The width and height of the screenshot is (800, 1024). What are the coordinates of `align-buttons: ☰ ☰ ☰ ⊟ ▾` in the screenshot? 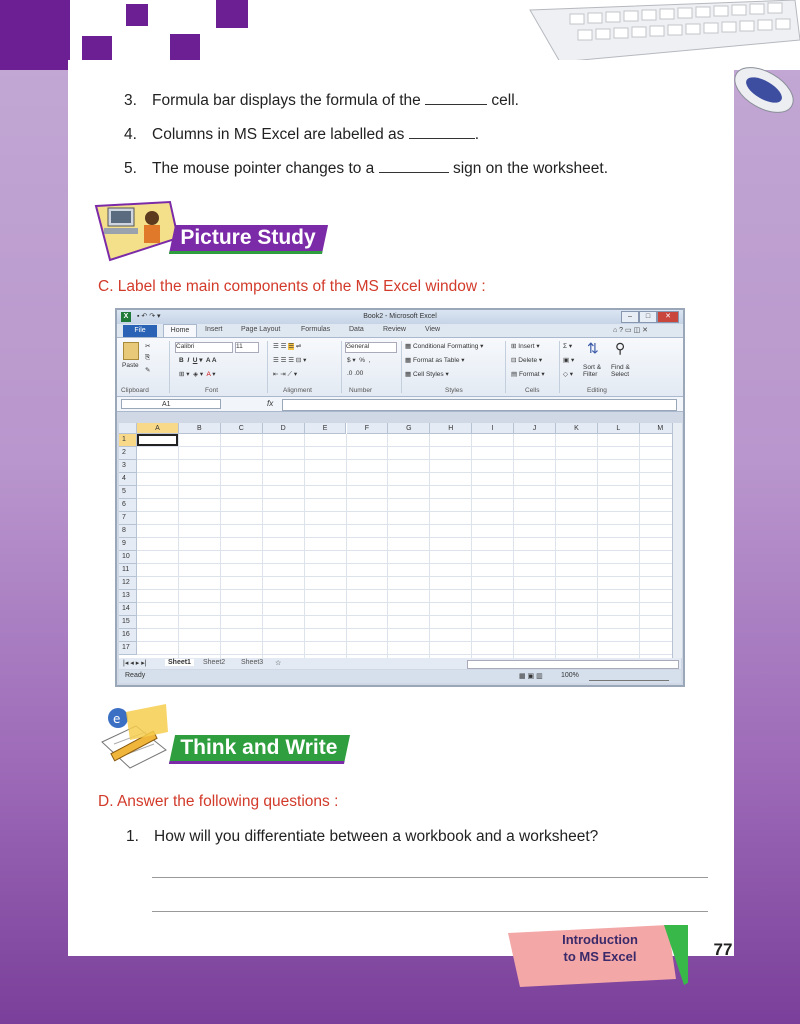 It's located at (289, 360).